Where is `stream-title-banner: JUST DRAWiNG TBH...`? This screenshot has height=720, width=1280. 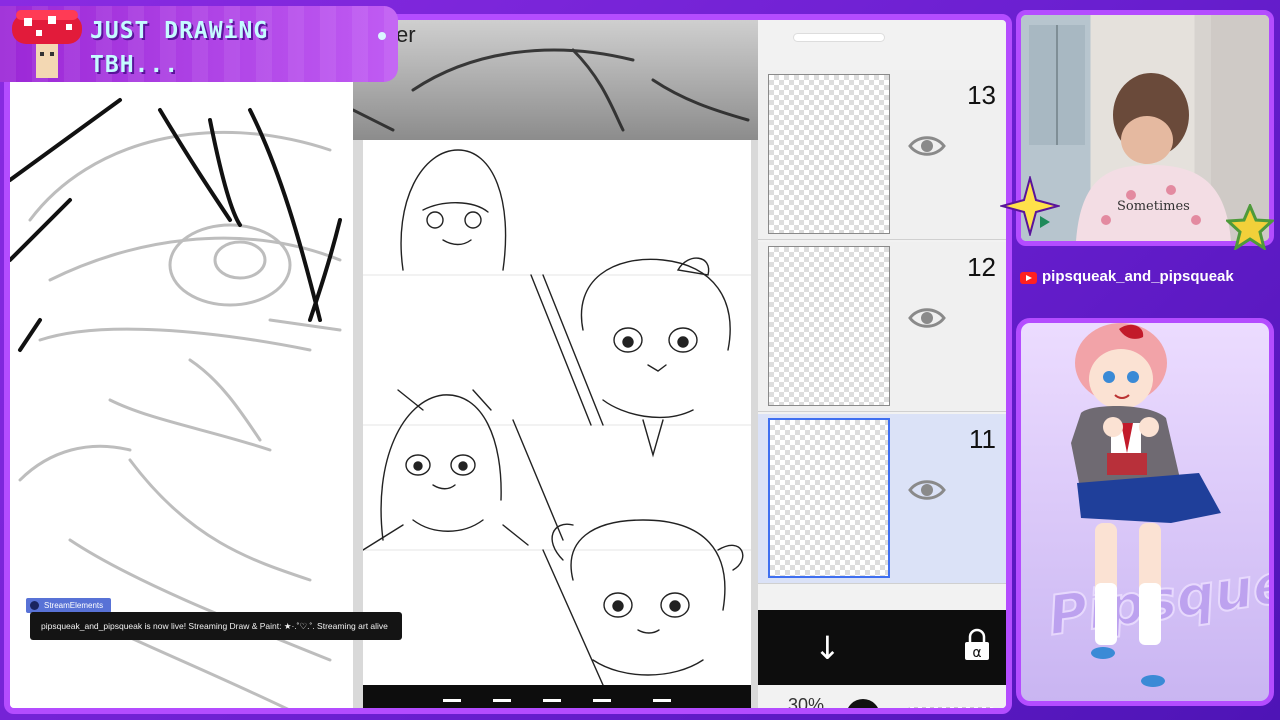 stream-title-banner: JUST DRAWiNG TBH... is located at coordinates (199, 44).